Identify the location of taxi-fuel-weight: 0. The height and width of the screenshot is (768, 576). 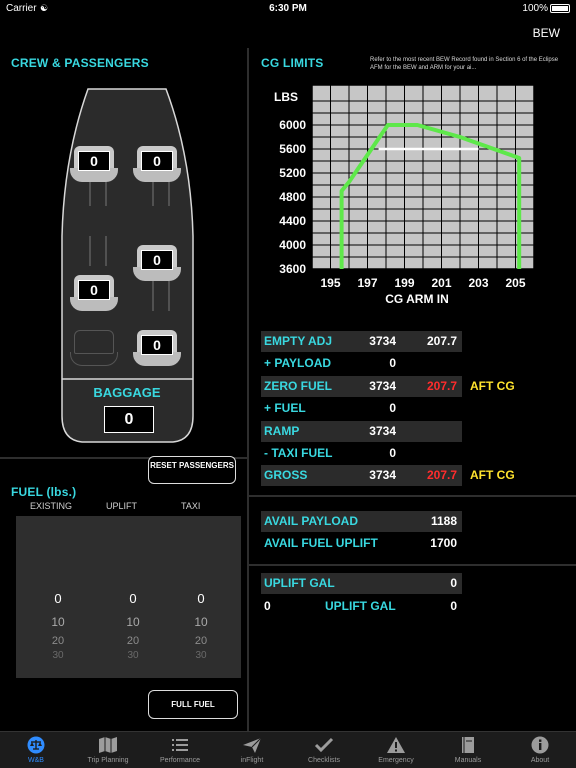
(392, 453).